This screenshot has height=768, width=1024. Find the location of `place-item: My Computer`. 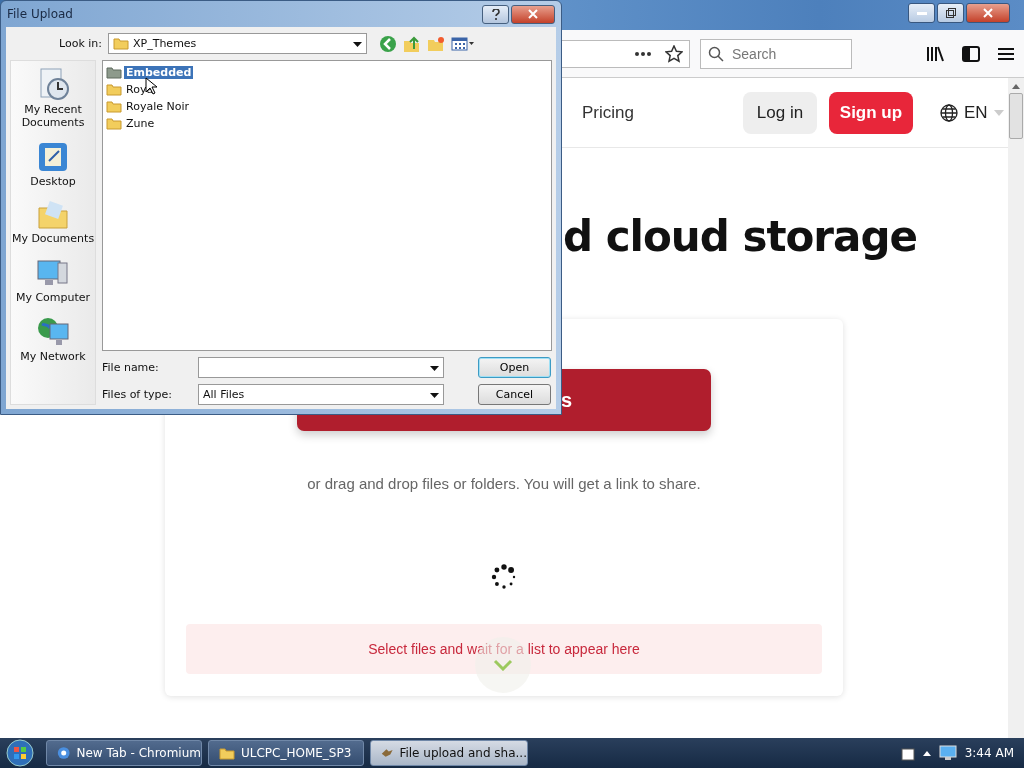

place-item: My Computer is located at coordinates (53, 297).